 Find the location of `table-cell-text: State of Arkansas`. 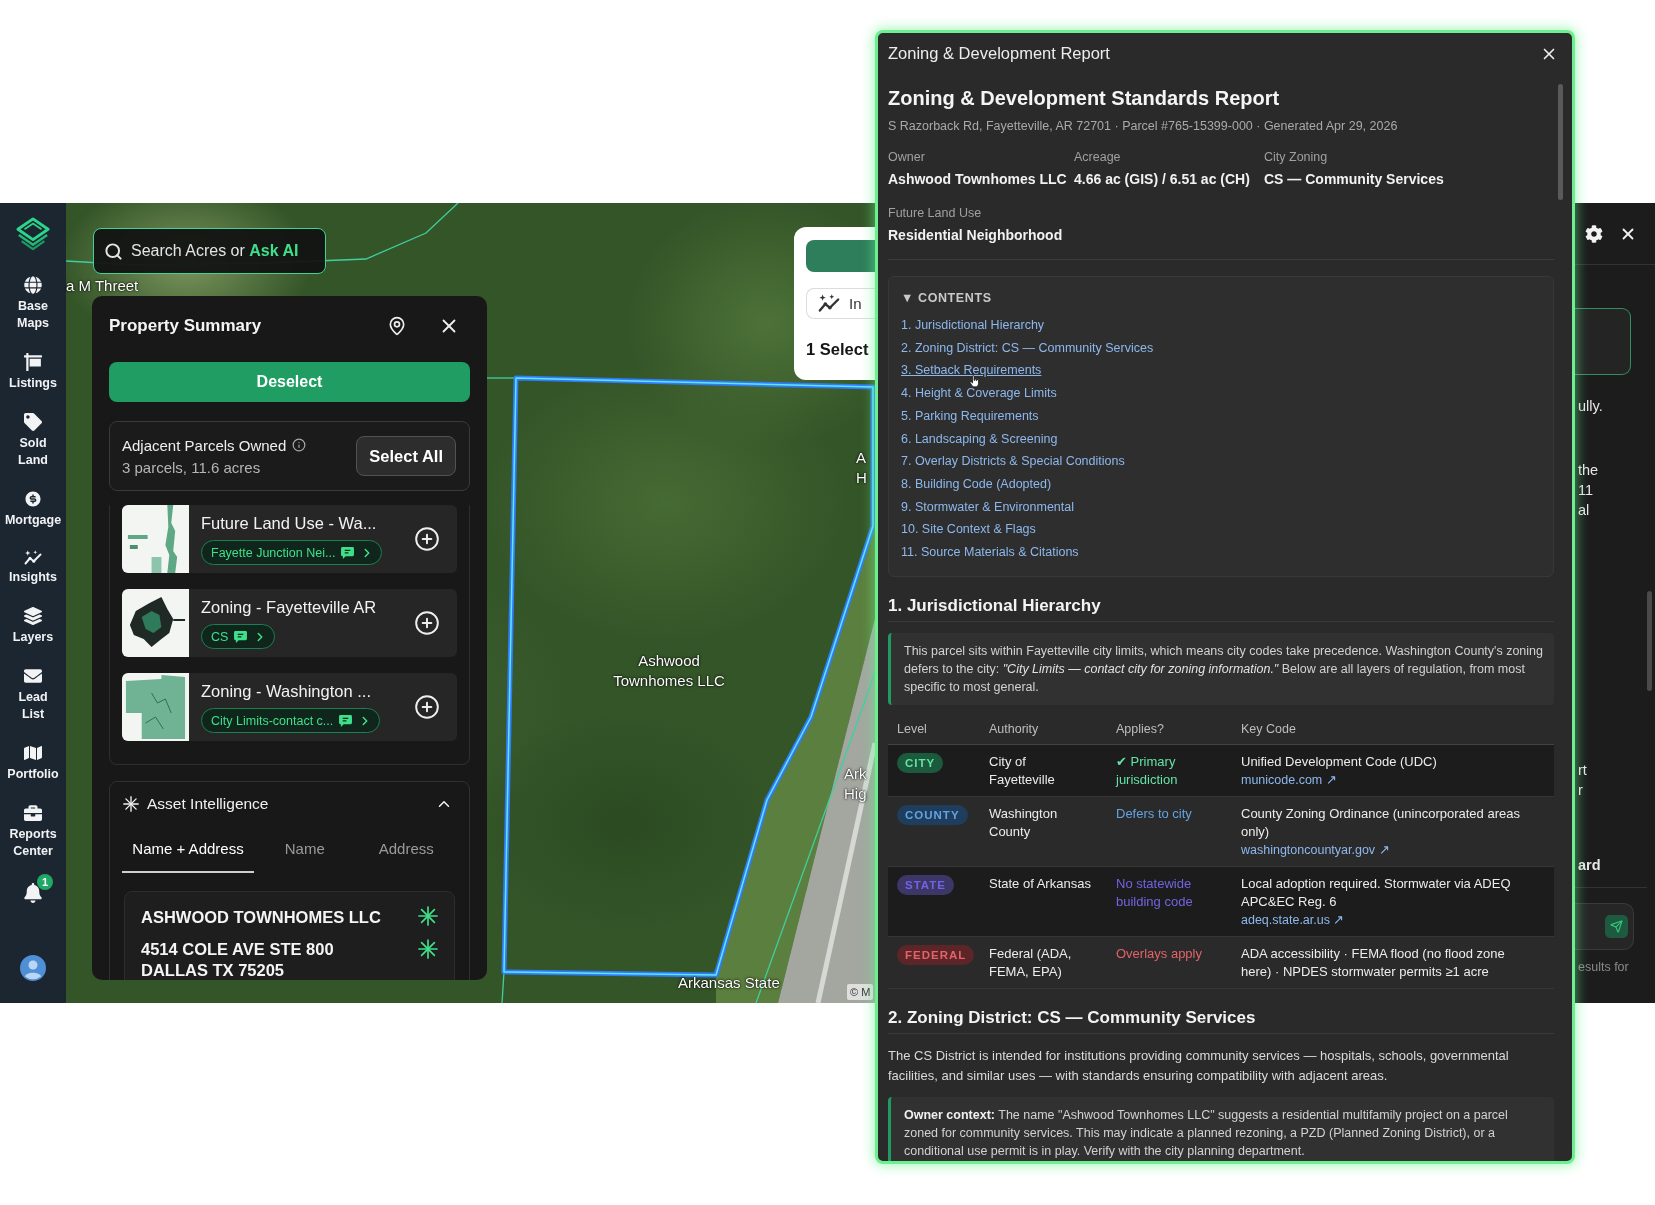

table-cell-text: State of Arkansas is located at coordinates (1040, 883).